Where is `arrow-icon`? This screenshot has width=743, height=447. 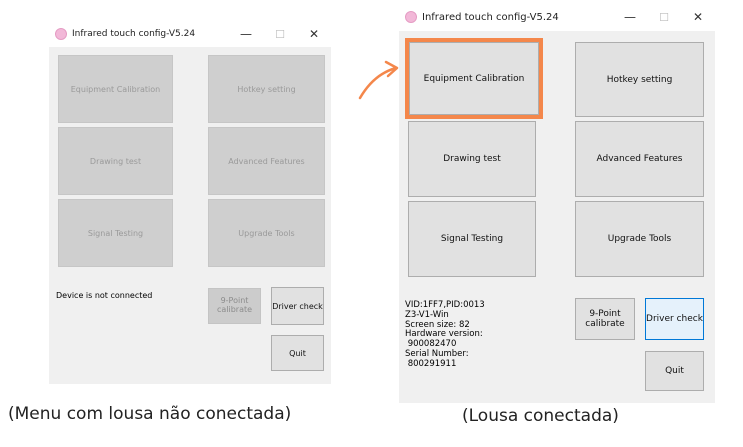
arrow-icon is located at coordinates (378, 80).